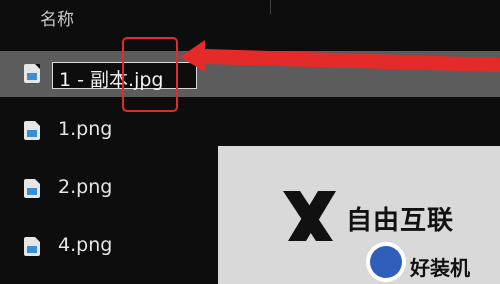 This screenshot has height=284, width=500. What do you see at coordinates (386, 262) in the screenshot?
I see `app-logo-icon` at bounding box center [386, 262].